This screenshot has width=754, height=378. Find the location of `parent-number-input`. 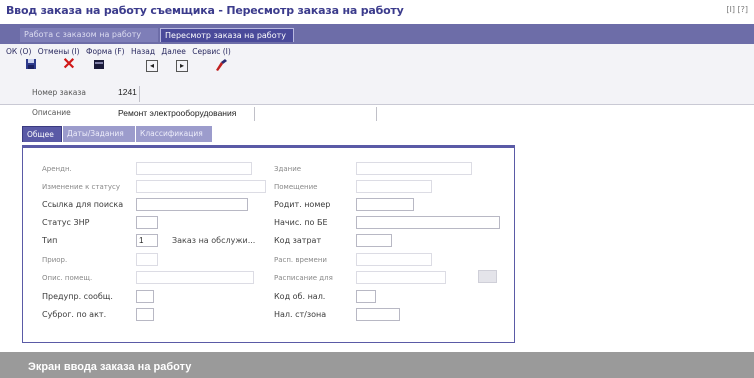

parent-number-input is located at coordinates (385, 204).